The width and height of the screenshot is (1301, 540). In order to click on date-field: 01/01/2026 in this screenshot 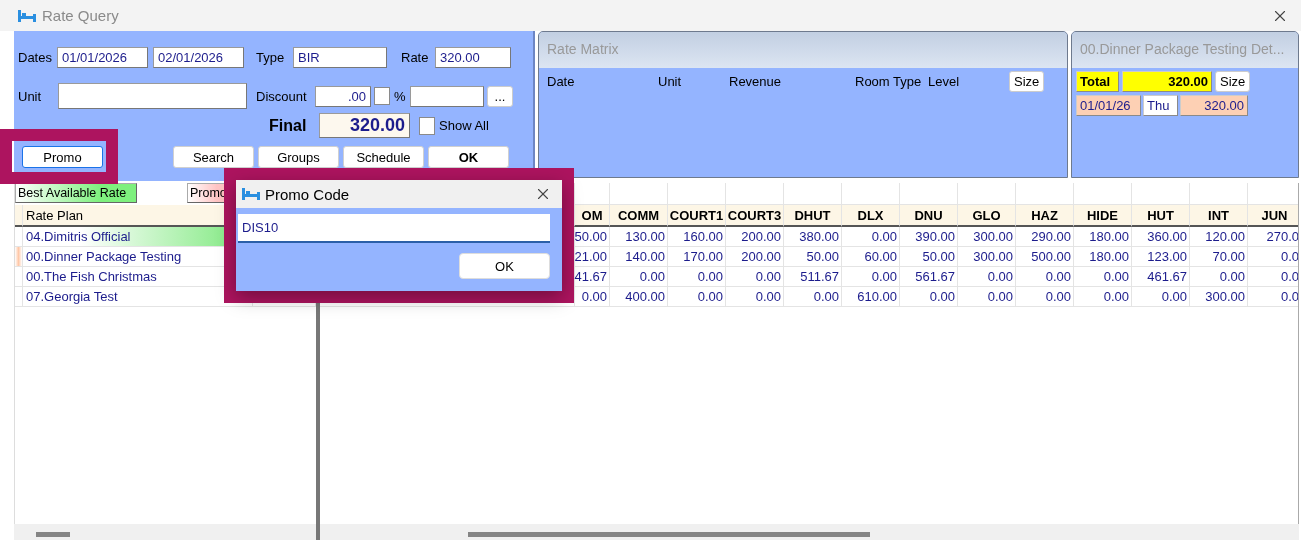, I will do `click(102, 57)`.